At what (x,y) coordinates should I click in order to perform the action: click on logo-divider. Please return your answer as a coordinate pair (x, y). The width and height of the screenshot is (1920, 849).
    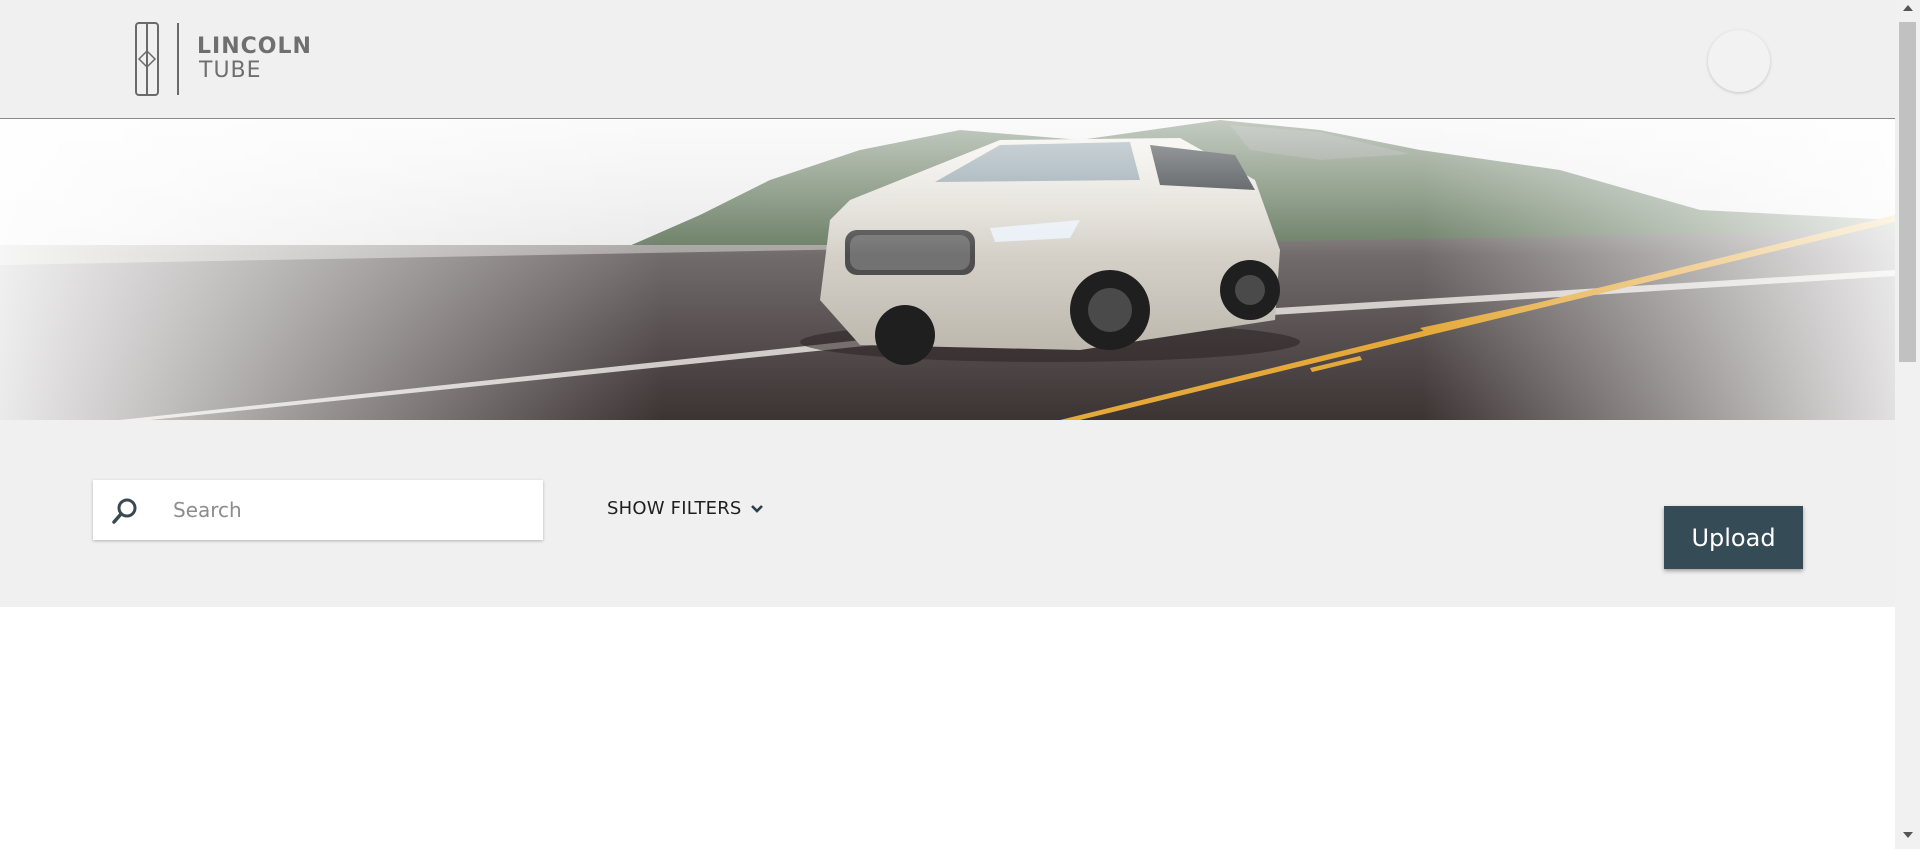
    Looking at the image, I should click on (178, 59).